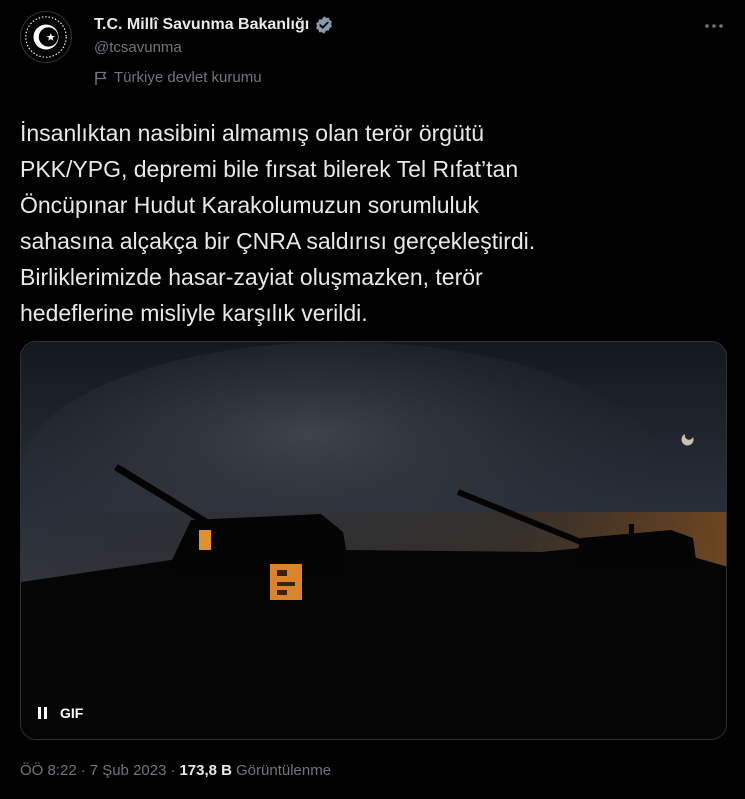 This screenshot has width=745, height=799. Describe the element at coordinates (43, 713) in the screenshot. I see `pause-icon` at that location.